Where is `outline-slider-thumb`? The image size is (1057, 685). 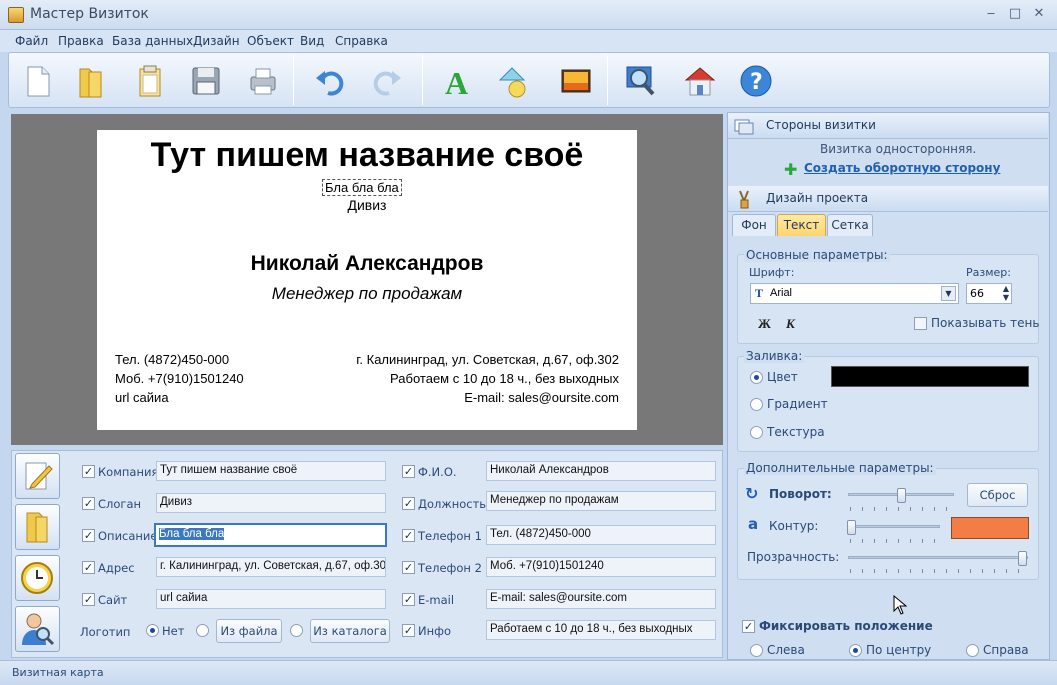
outline-slider-thumb is located at coordinates (851, 527).